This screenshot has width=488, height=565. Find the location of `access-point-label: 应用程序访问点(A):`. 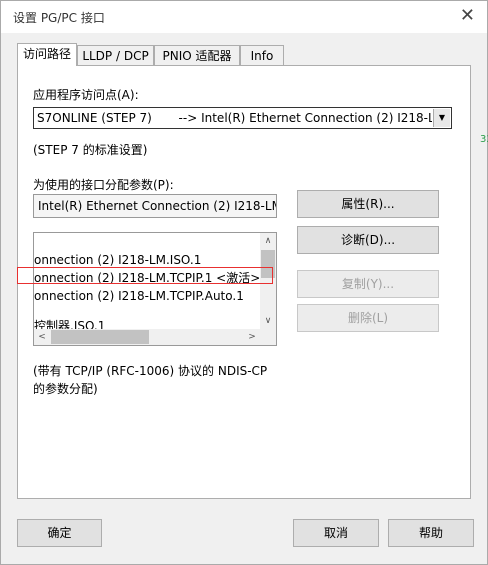

access-point-label: 应用程序访问点(A): is located at coordinates (86, 95).